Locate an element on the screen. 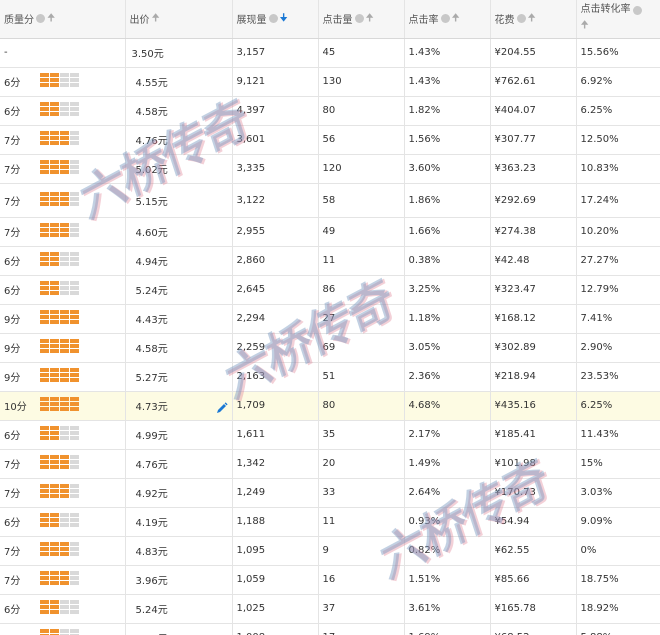 The image size is (660, 635). quality-score: 6分 is located at coordinates (12, 112).